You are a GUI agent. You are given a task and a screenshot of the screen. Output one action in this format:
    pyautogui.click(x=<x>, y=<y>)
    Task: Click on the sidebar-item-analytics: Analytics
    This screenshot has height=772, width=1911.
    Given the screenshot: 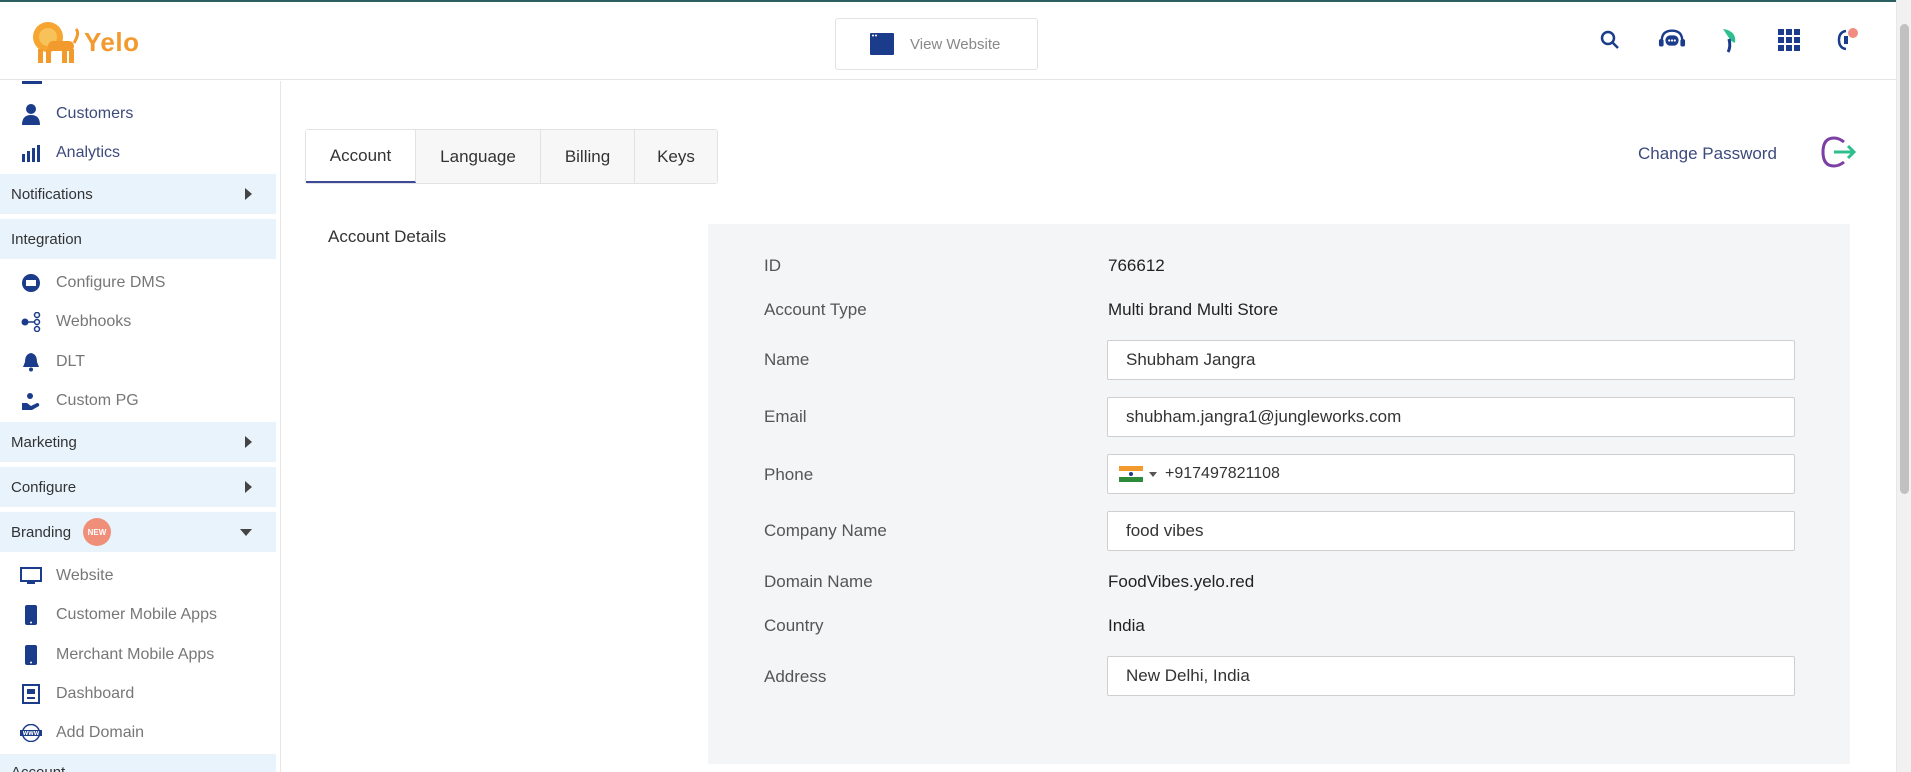 What is the action you would take?
    pyautogui.click(x=138, y=153)
    